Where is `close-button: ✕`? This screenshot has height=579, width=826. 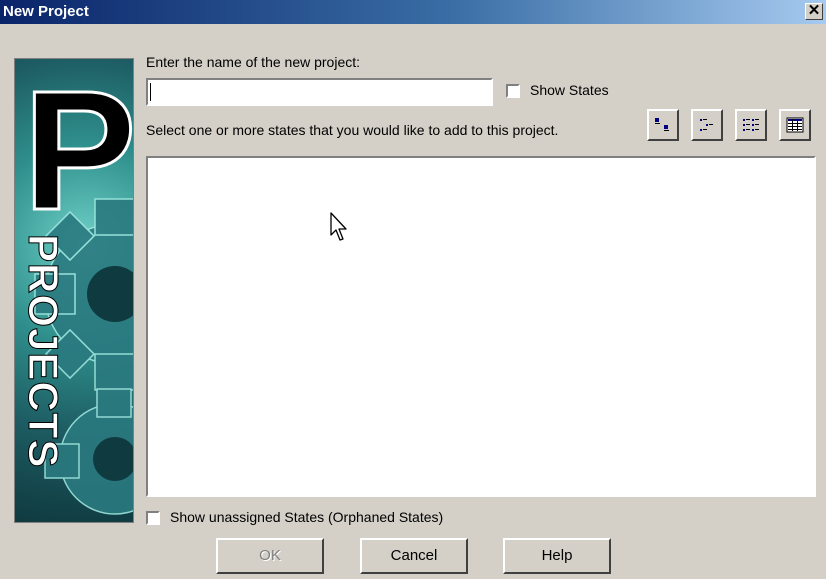
close-button: ✕ is located at coordinates (814, 11).